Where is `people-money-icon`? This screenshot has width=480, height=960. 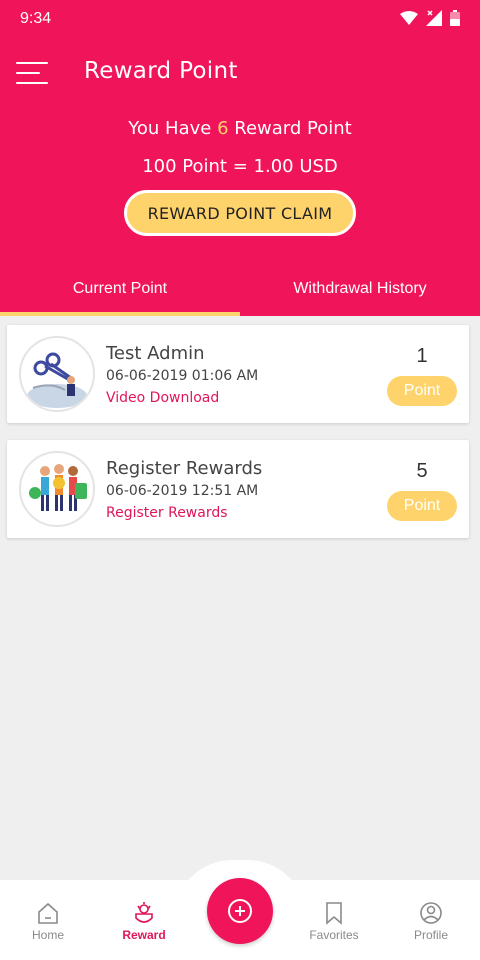
people-money-icon is located at coordinates (57, 489).